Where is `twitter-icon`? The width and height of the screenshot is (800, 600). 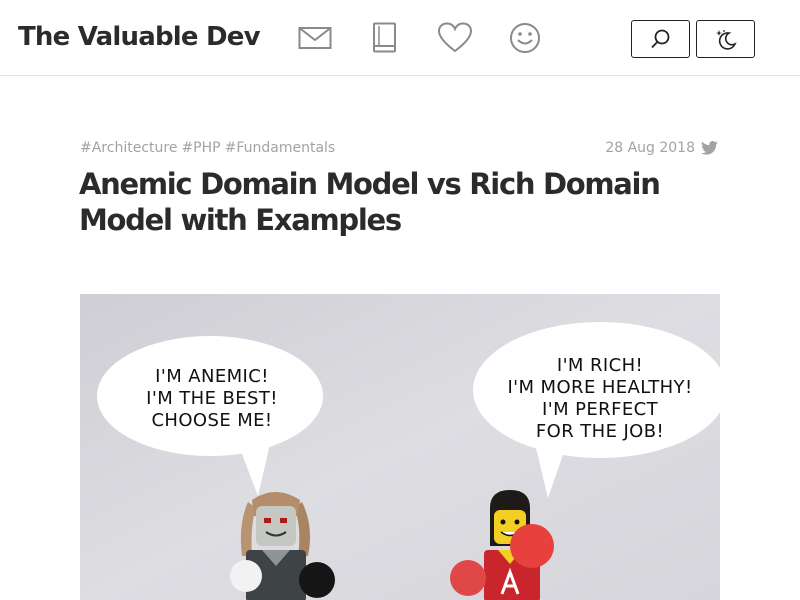
twitter-icon is located at coordinates (709, 148).